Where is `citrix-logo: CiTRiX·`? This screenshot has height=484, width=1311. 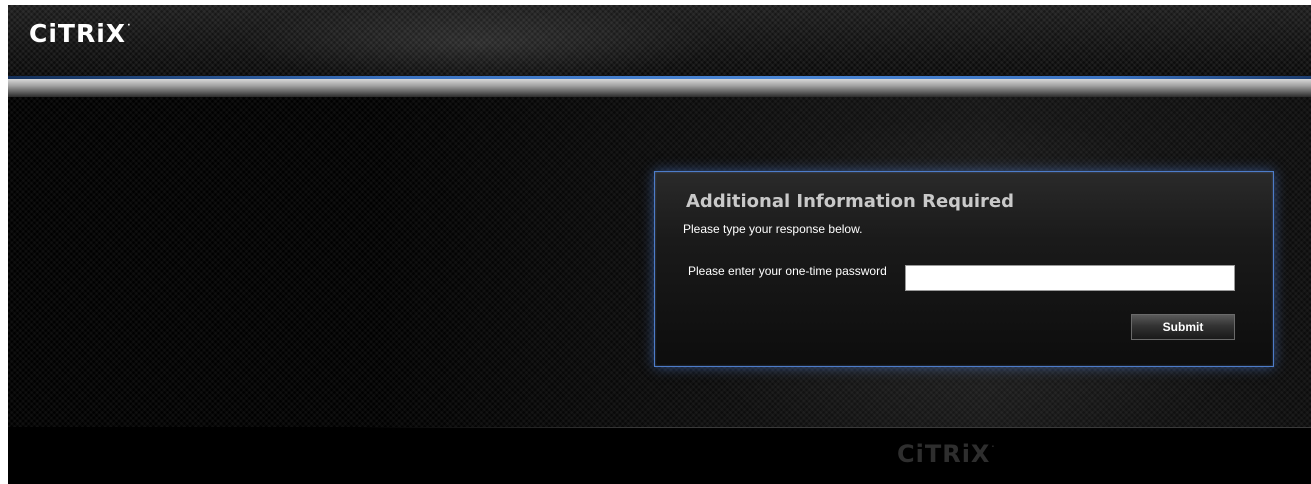 citrix-logo: CiTRiX· is located at coordinates (80, 33).